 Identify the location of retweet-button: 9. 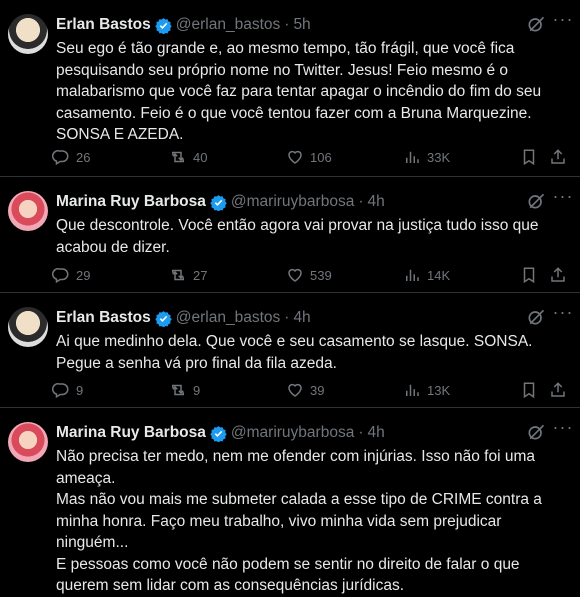
(184, 390).